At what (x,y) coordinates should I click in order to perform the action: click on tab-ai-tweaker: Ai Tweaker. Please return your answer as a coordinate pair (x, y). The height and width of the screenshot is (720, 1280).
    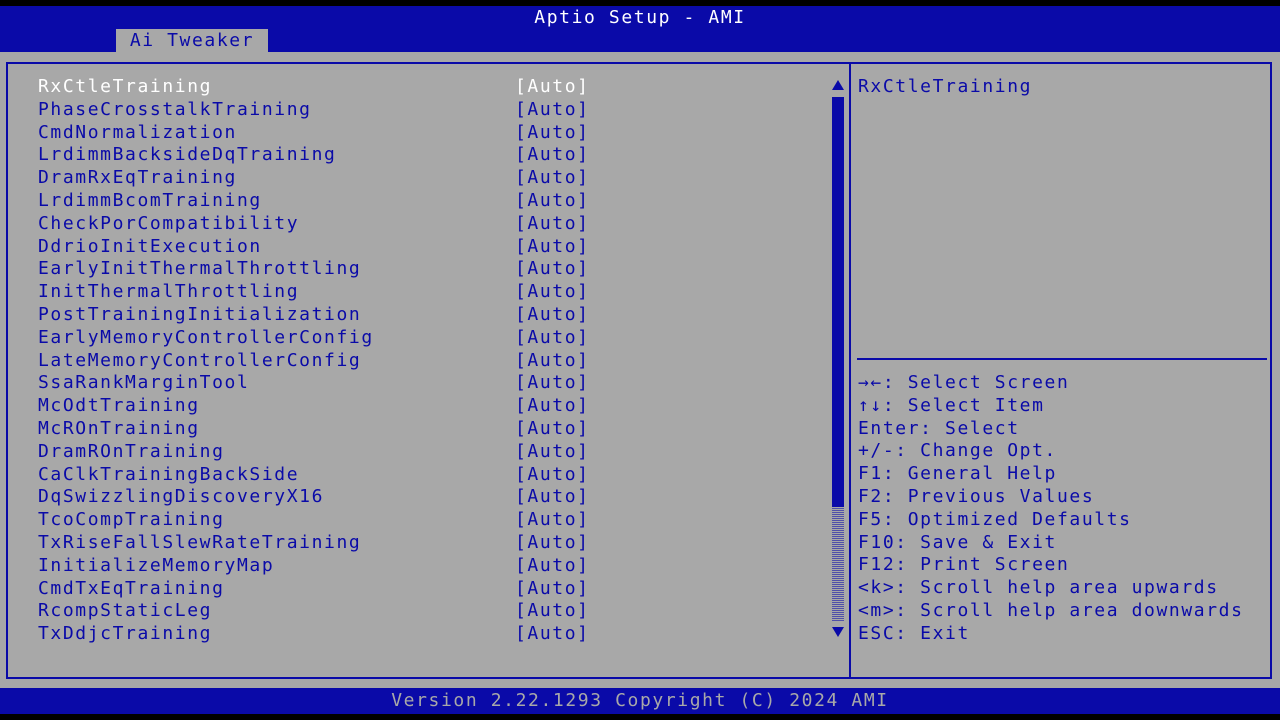
    Looking at the image, I should click on (192, 40).